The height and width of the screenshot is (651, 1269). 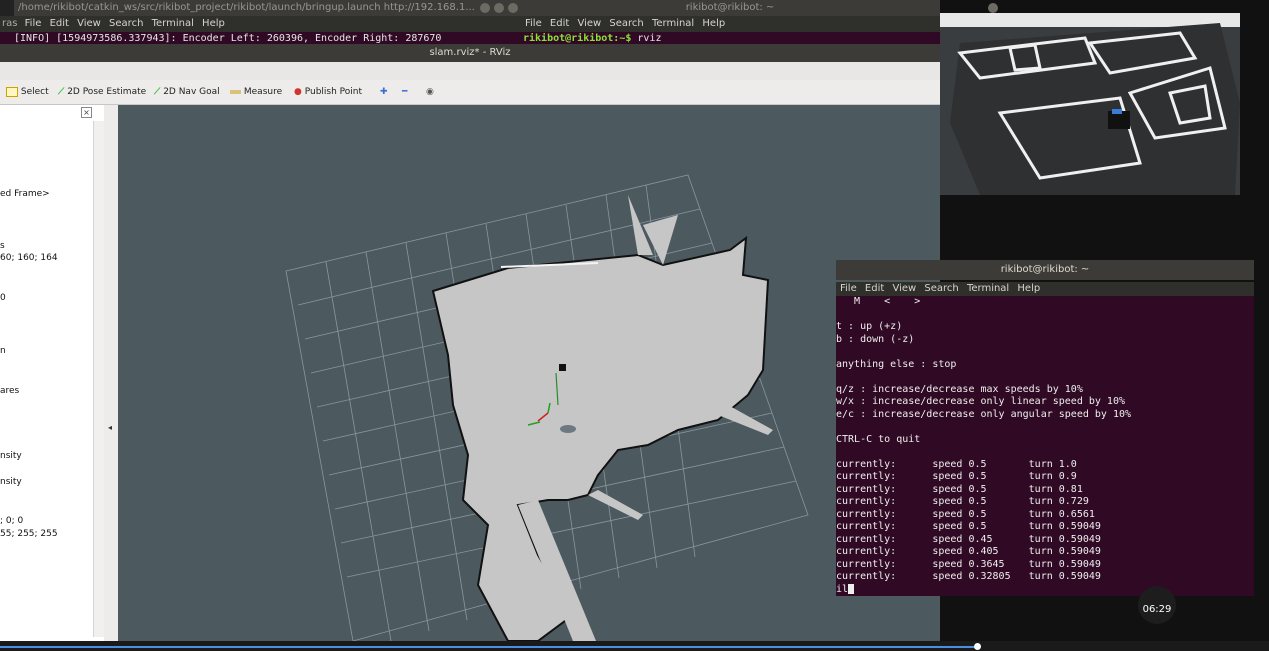 What do you see at coordinates (29, 534) in the screenshot?
I see `prop-max-color: 55; 255; 255` at bounding box center [29, 534].